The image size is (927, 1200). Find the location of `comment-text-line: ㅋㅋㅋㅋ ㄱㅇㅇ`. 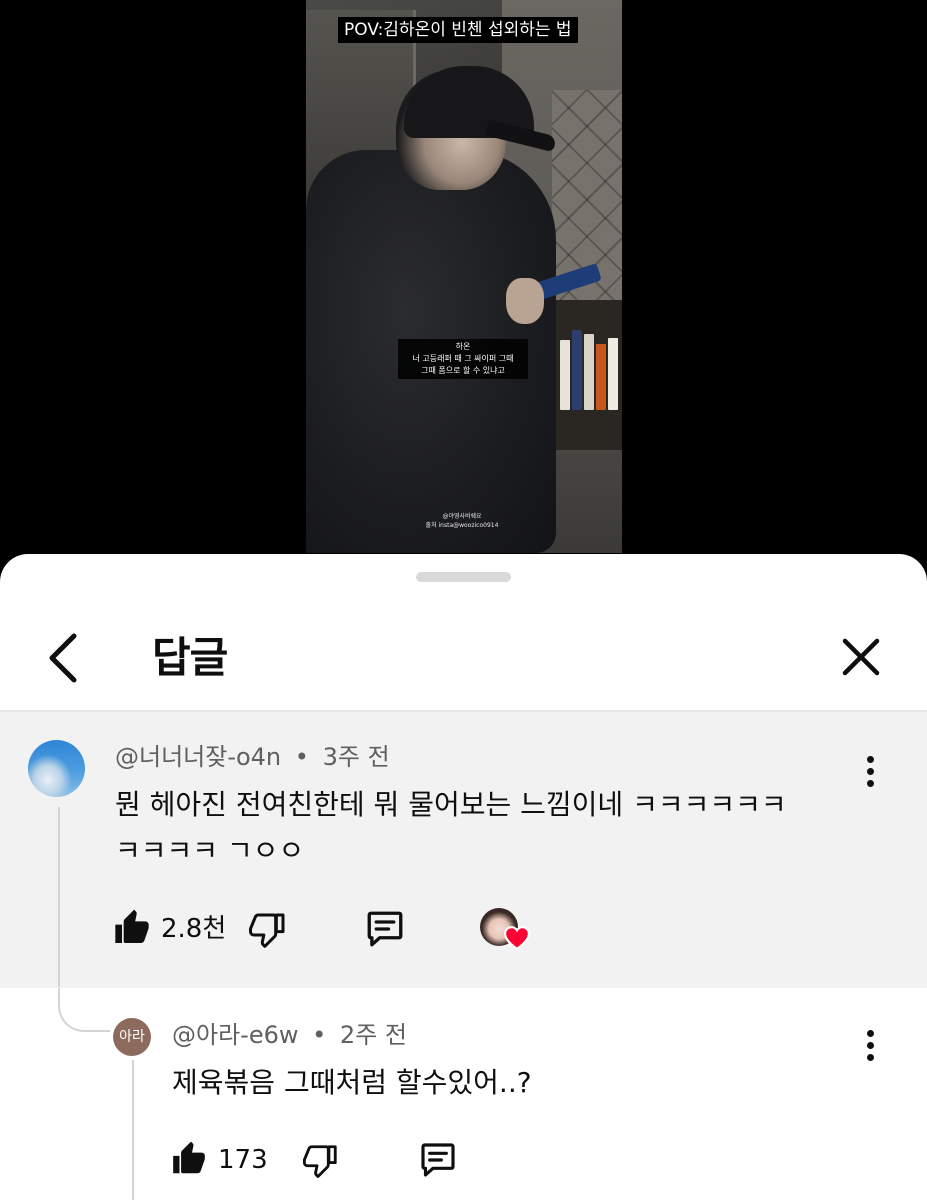

comment-text-line: ㅋㅋㅋㅋ ㄱㅇㅇ is located at coordinates (210, 850).